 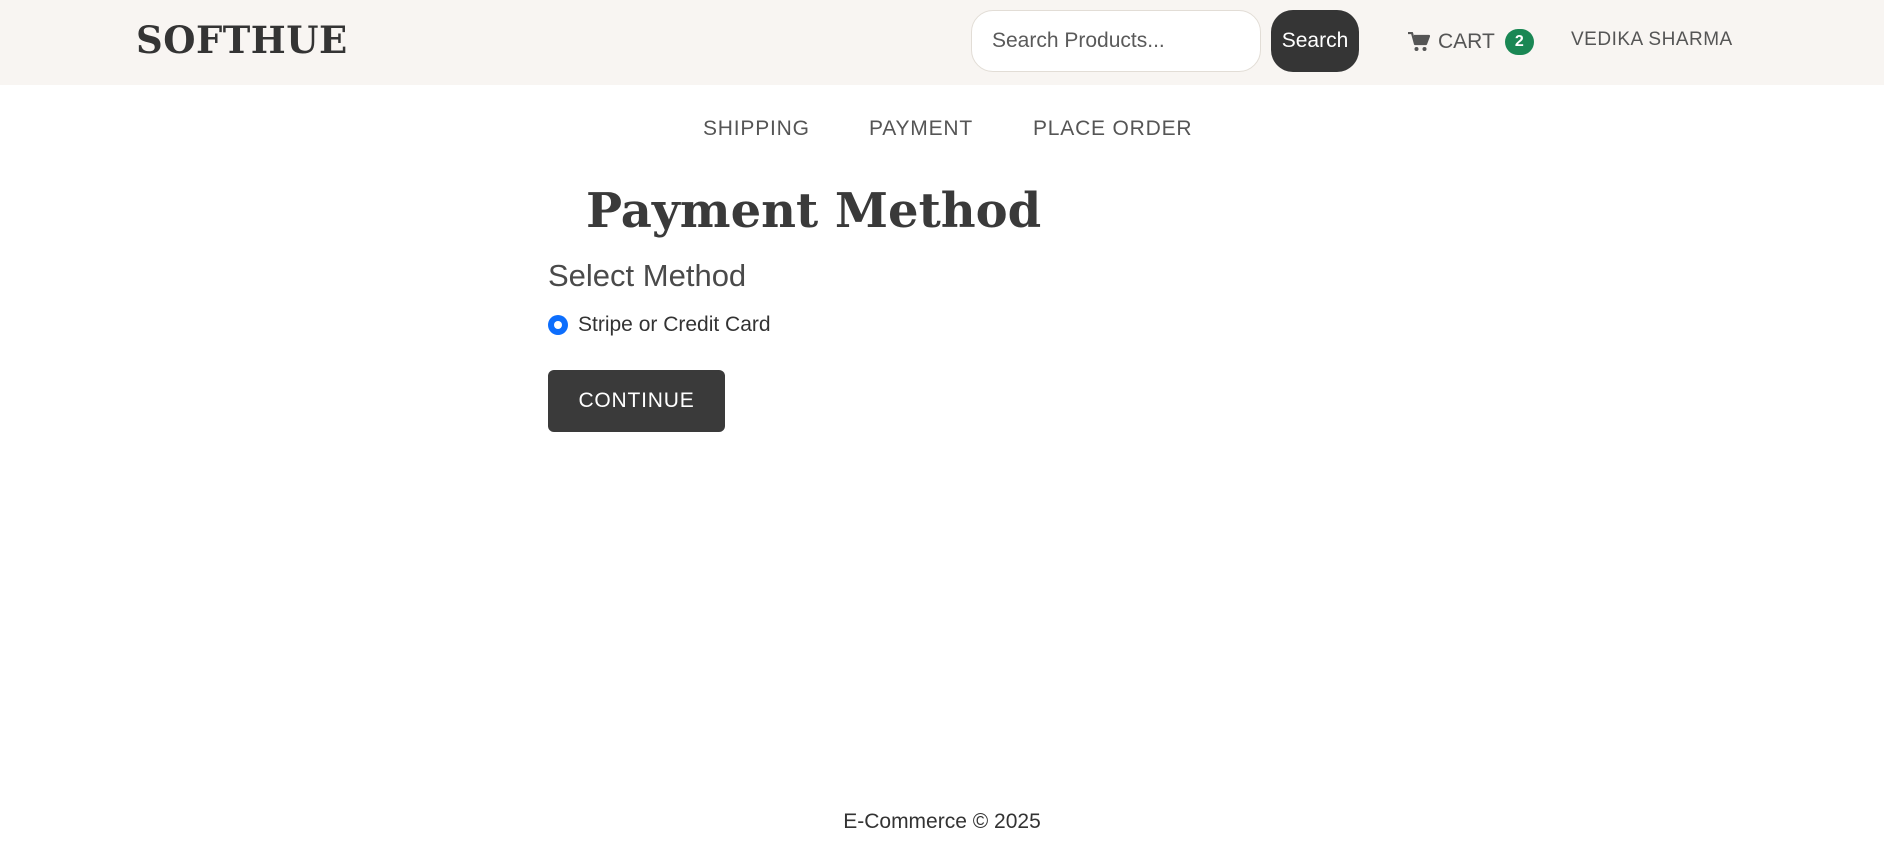 I want to click on footer-text: E-Commerce © 2025, so click(x=942, y=821).